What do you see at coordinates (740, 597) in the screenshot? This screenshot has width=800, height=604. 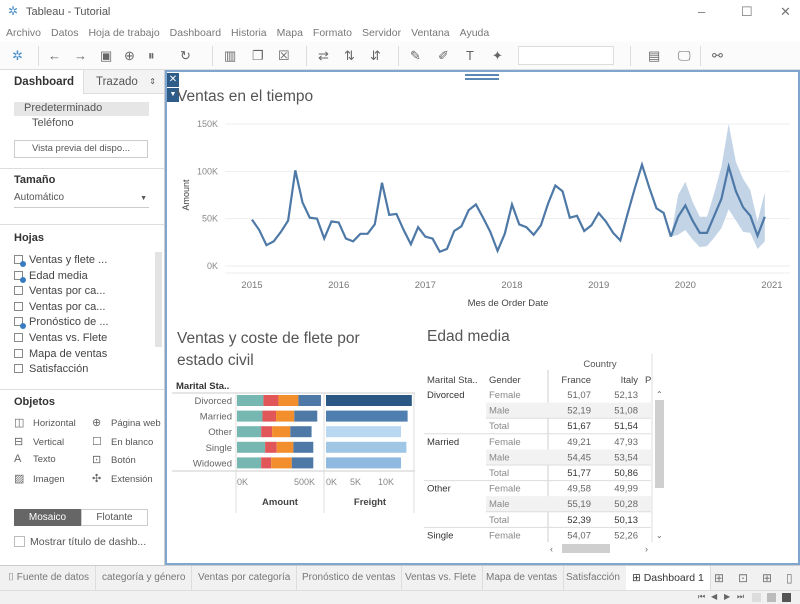 I see `nav-button: ⏭` at bounding box center [740, 597].